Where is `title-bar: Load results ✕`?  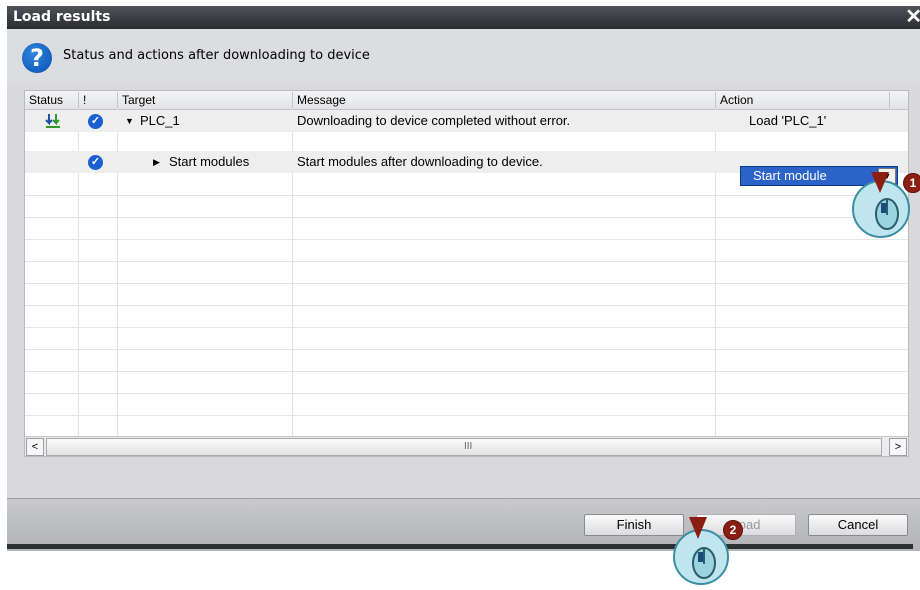 title-bar: Load results ✕ is located at coordinates (463, 17).